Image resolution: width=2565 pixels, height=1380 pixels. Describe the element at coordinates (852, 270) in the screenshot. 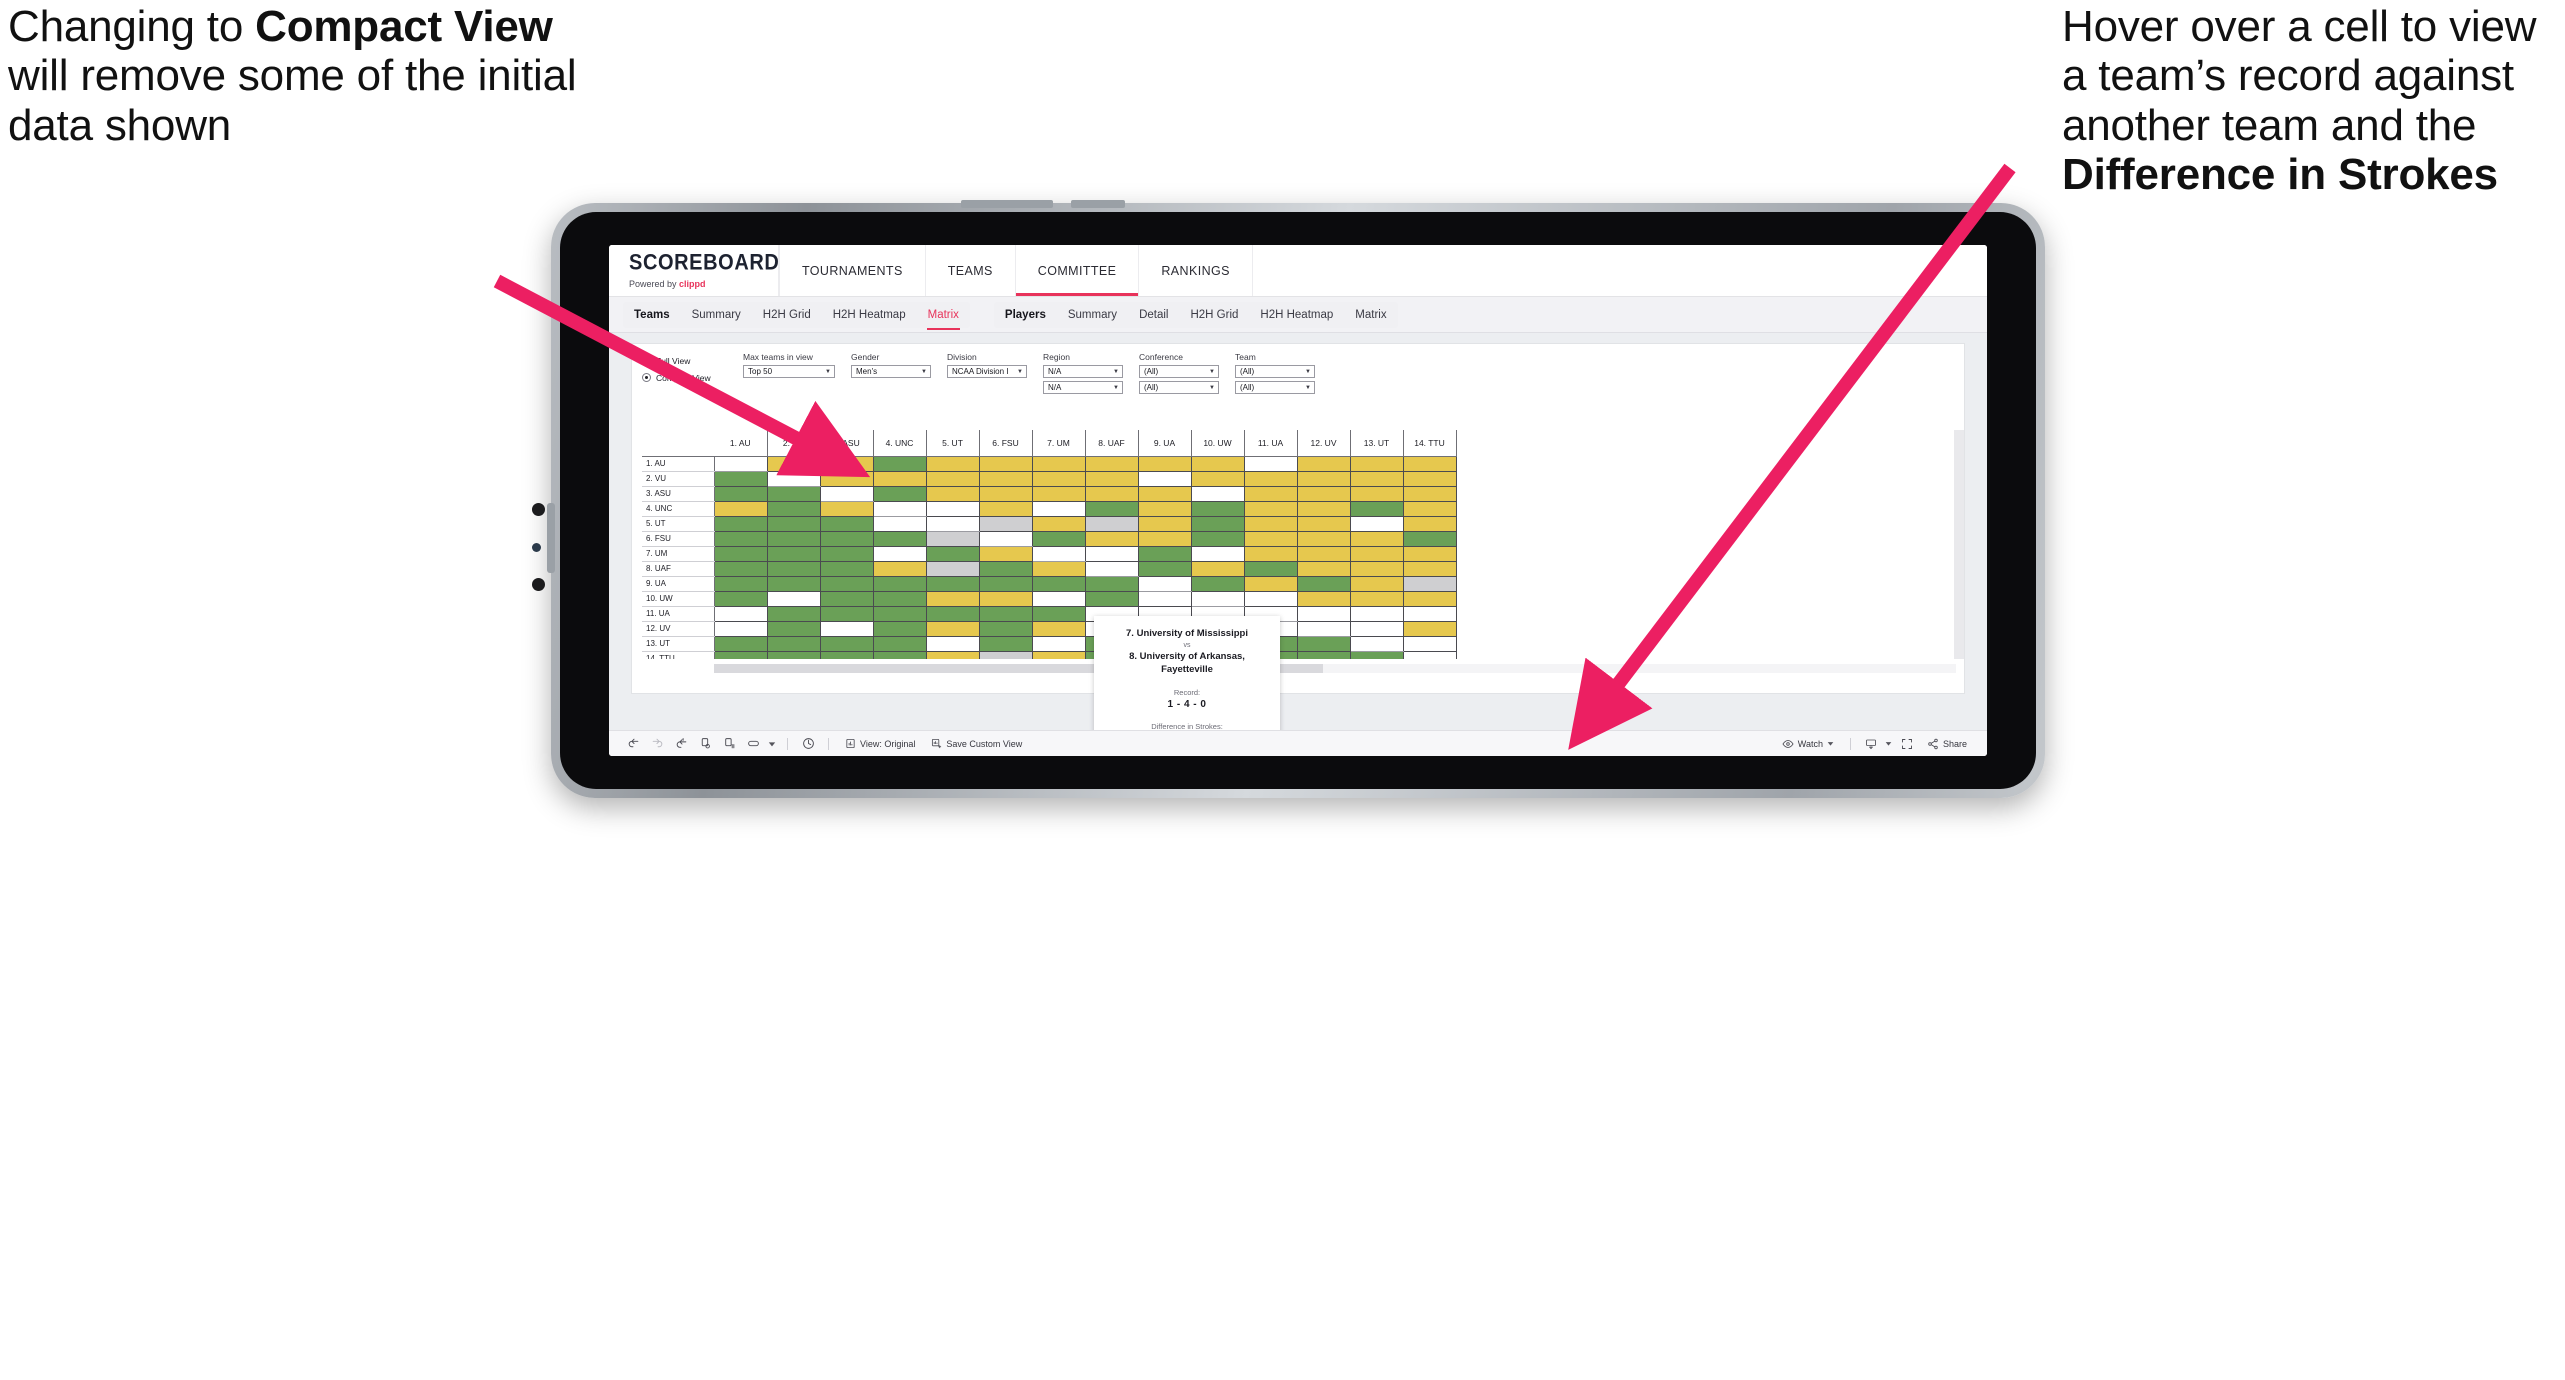

I see `nav-tournaments: TOURNAMENTS` at that location.